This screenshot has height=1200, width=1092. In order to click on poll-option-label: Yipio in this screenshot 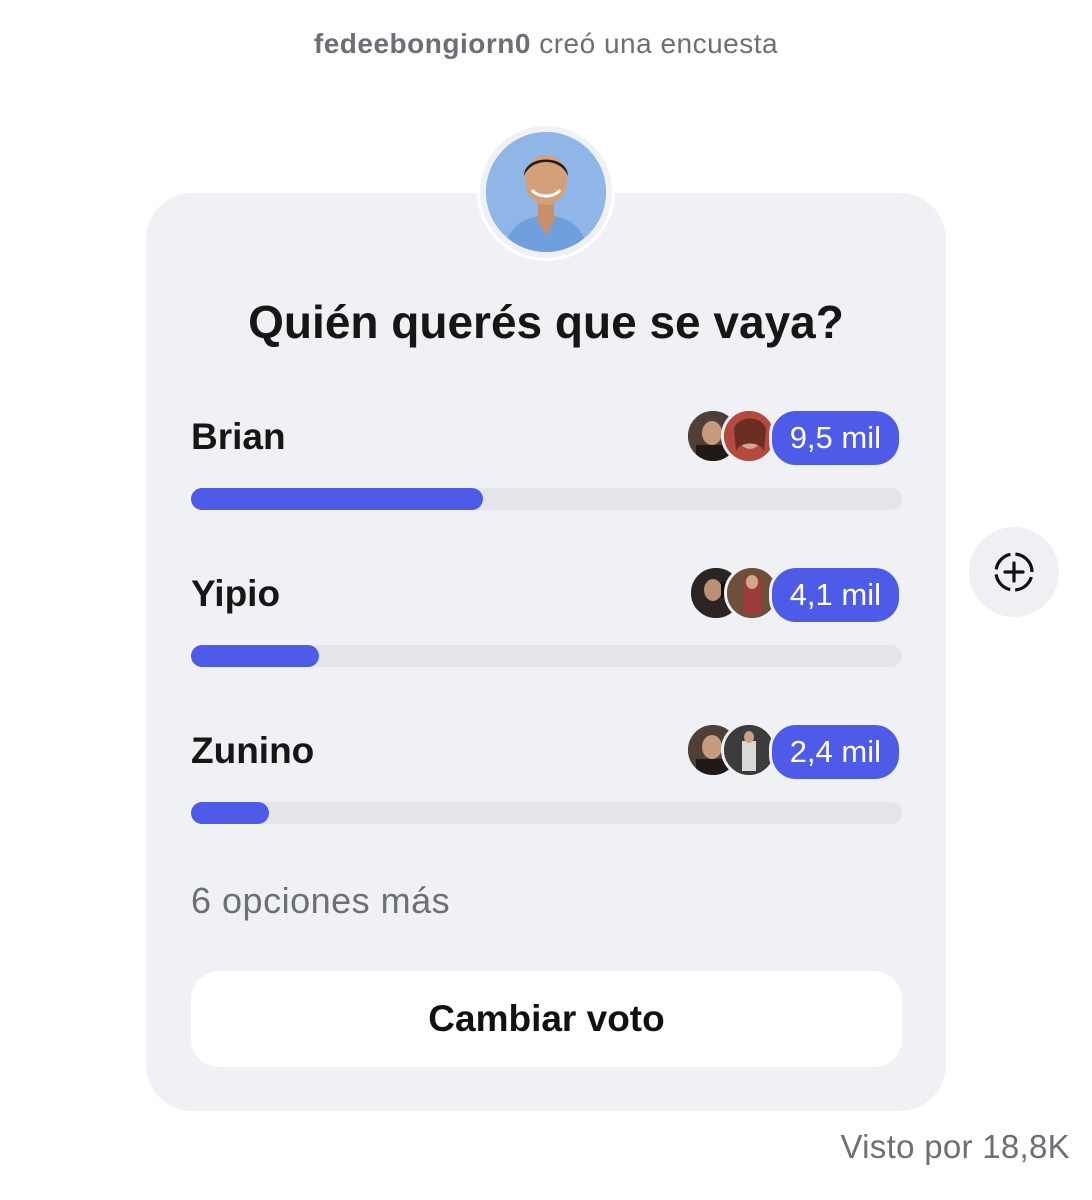, I will do `click(236, 593)`.